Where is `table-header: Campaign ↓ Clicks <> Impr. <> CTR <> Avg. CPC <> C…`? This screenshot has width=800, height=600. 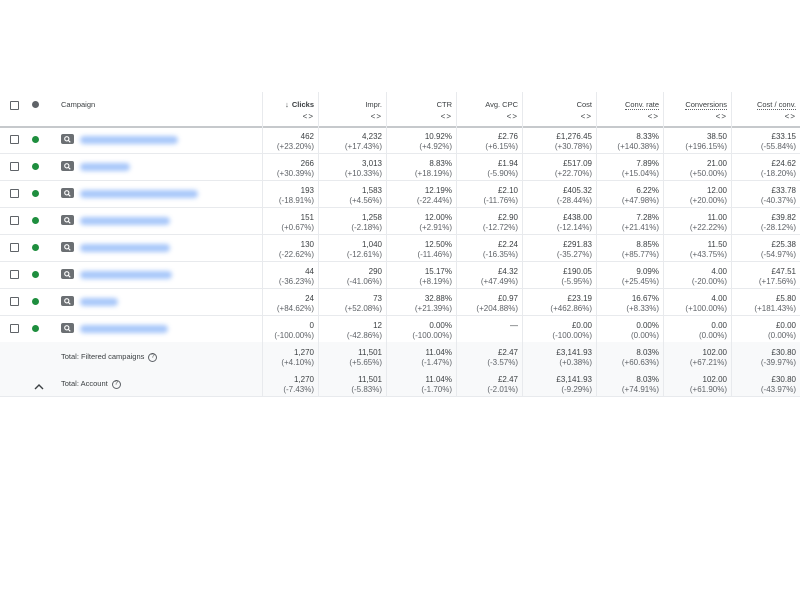 table-header: Campaign ↓ Clicks <> Impr. <> CTR <> Avg. CPC <> C… is located at coordinates (400, 110).